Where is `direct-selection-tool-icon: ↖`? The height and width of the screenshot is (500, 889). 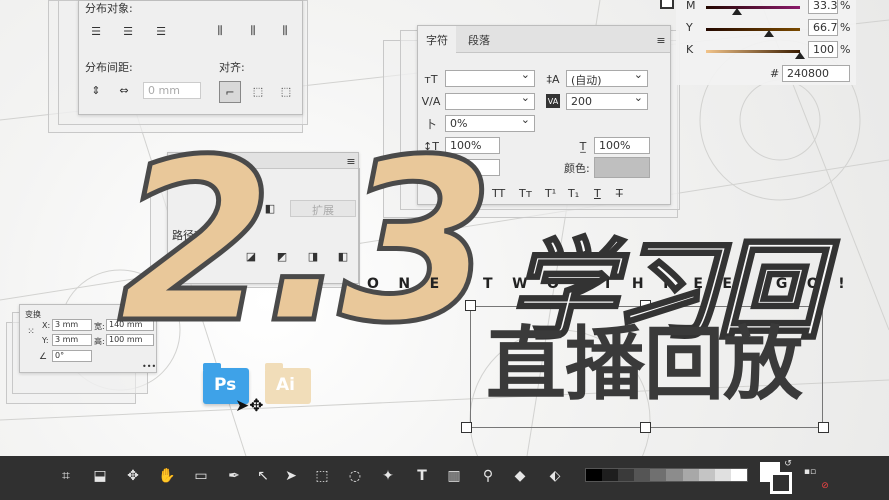 direct-selection-tool-icon: ↖ is located at coordinates (263, 476).